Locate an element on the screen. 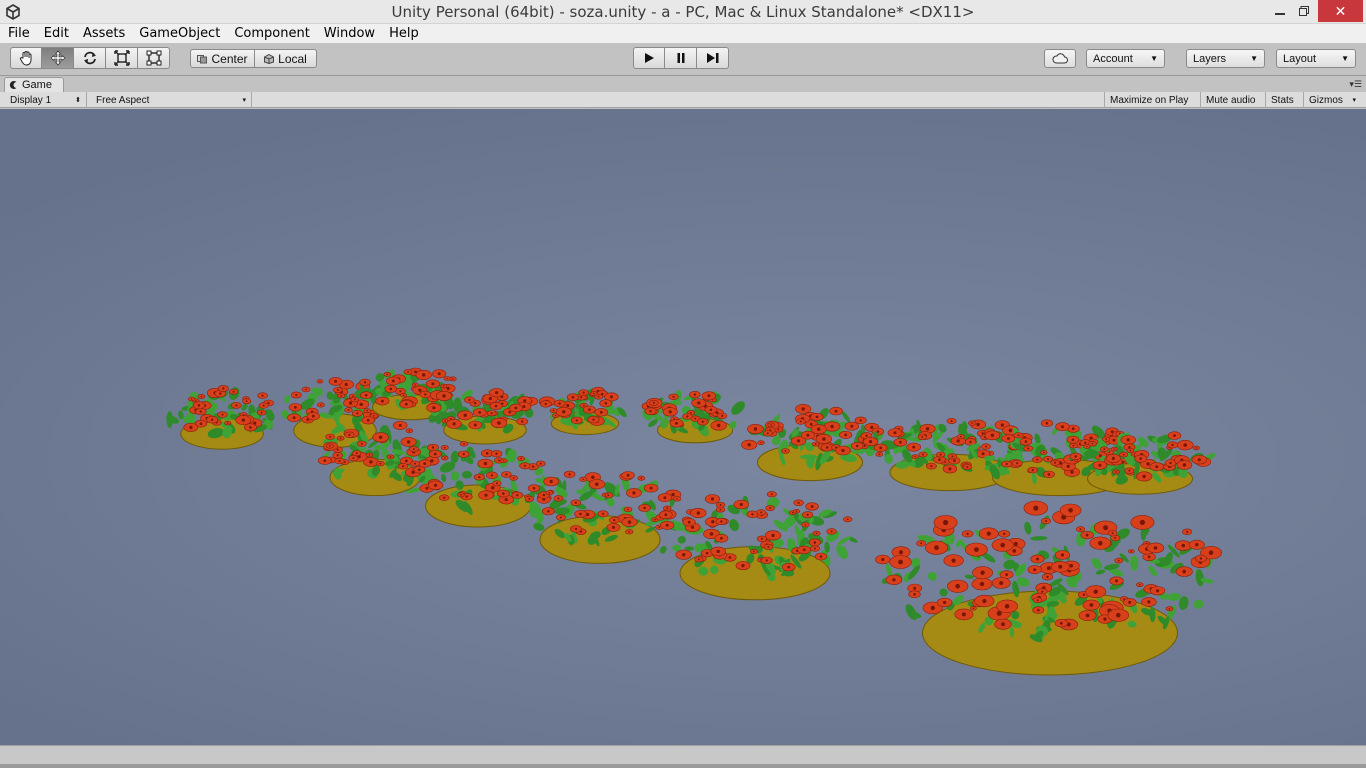 The height and width of the screenshot is (768, 1366). scale-tool-button is located at coordinates (122, 58).